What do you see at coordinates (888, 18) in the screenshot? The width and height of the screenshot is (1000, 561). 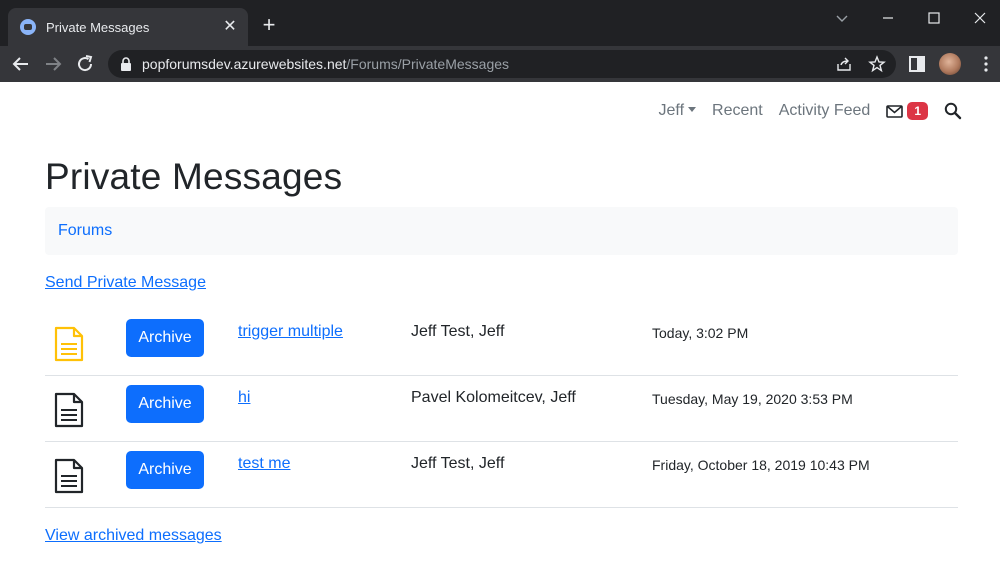 I see `minimize-icon` at bounding box center [888, 18].